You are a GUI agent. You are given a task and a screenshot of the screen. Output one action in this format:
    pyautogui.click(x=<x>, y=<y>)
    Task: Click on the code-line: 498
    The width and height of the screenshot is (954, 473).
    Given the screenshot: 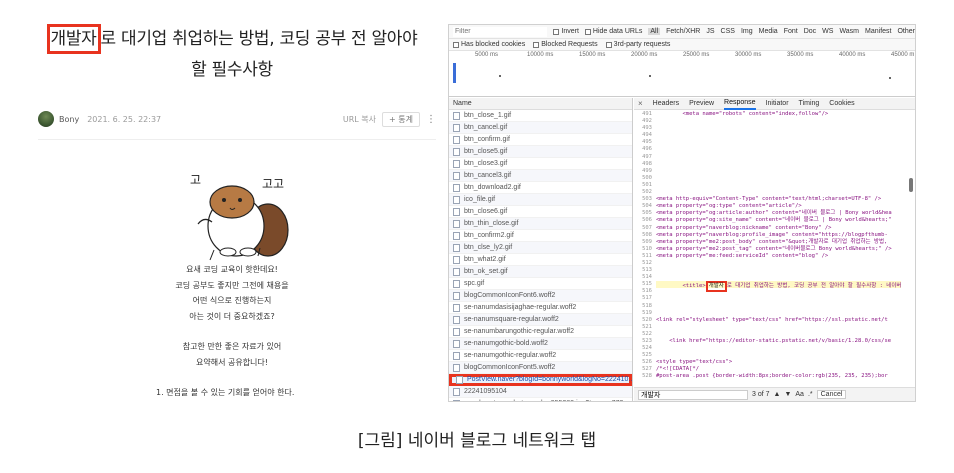 What is the action you would take?
    pyautogui.click(x=770, y=164)
    